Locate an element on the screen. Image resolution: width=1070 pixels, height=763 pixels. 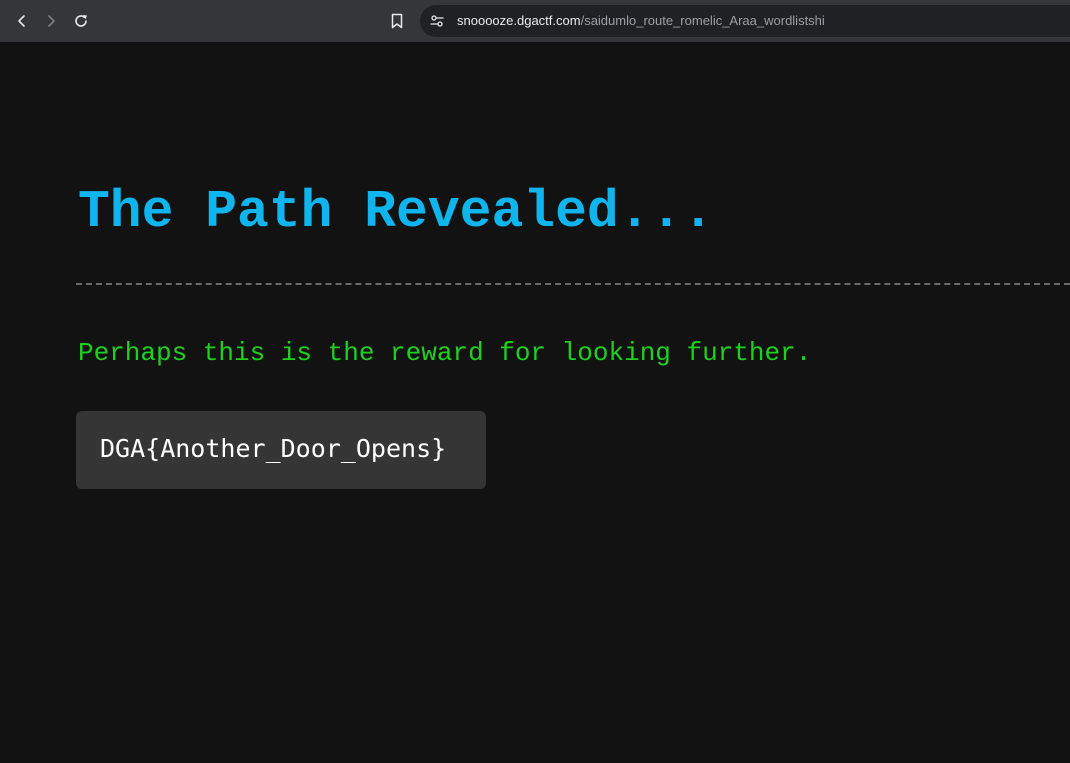
flag-text: DGA{Another_Door_Opens} is located at coordinates (273, 448).